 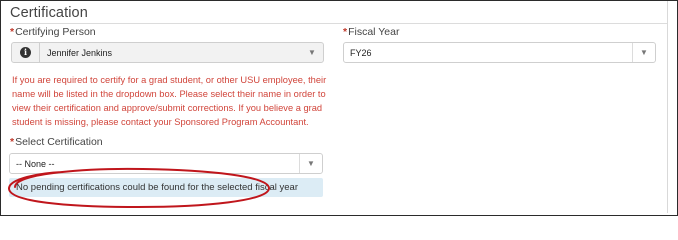 I want to click on info-circle-icon: i, so click(x=25, y=52).